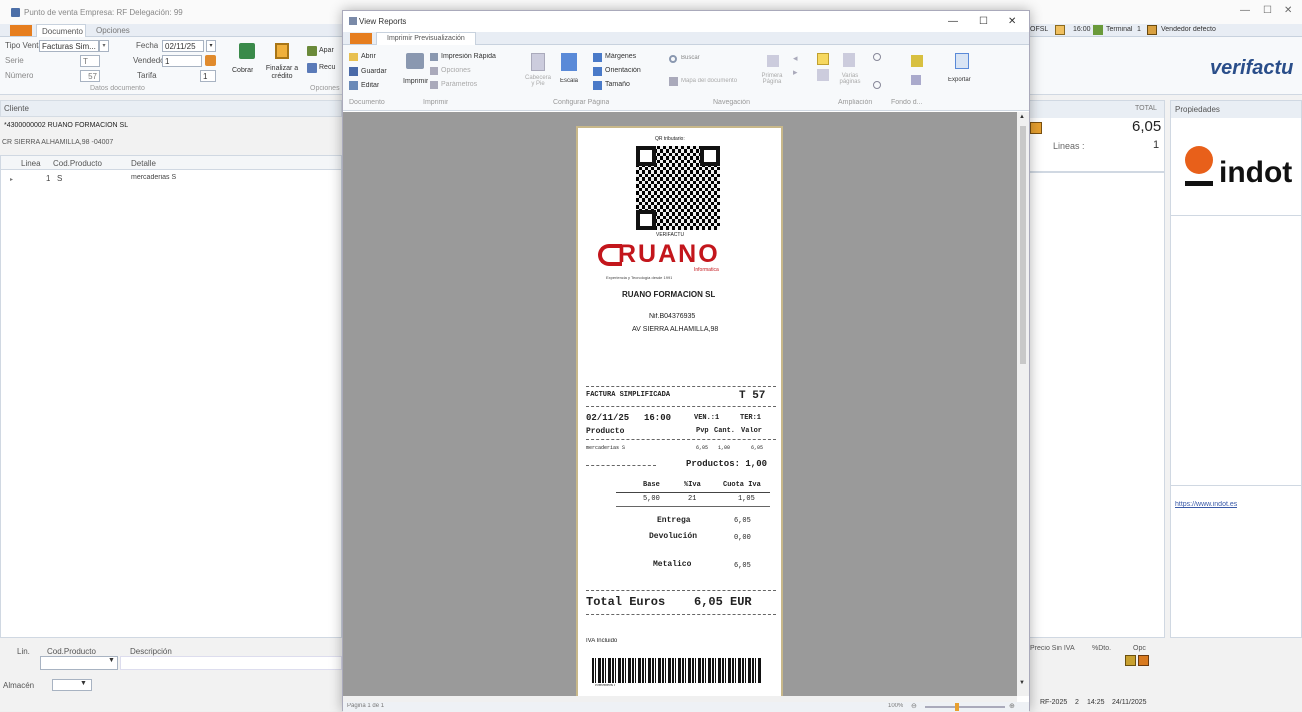 Image resolution: width=1302 pixels, height=712 pixels. I want to click on opciones-button: Opciones, so click(456, 70).